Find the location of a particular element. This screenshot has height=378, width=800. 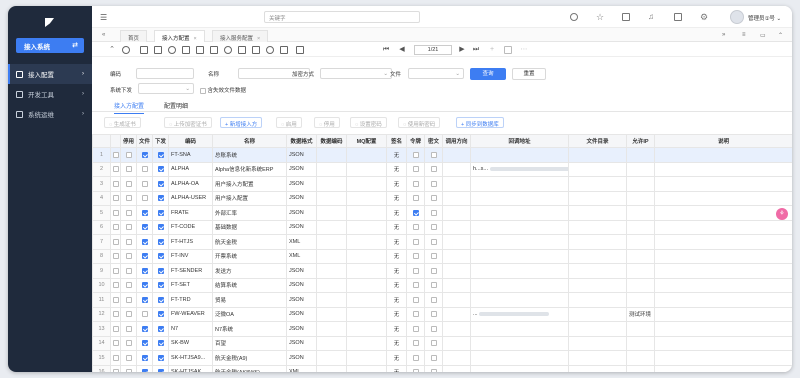

column-header: 说明 is located at coordinates (723, 141).